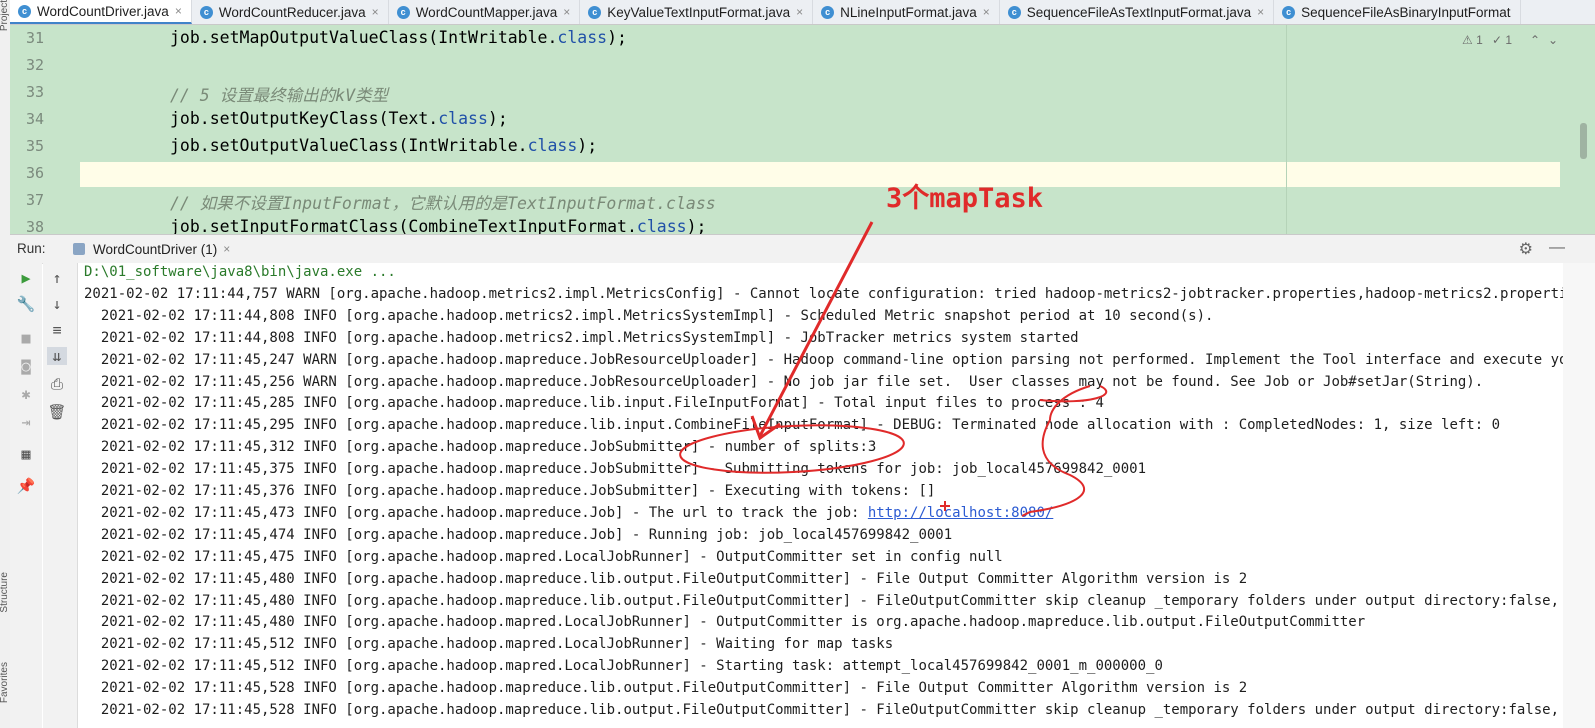 The width and height of the screenshot is (1595, 728). What do you see at coordinates (945, 506) in the screenshot?
I see `plus-mark` at bounding box center [945, 506].